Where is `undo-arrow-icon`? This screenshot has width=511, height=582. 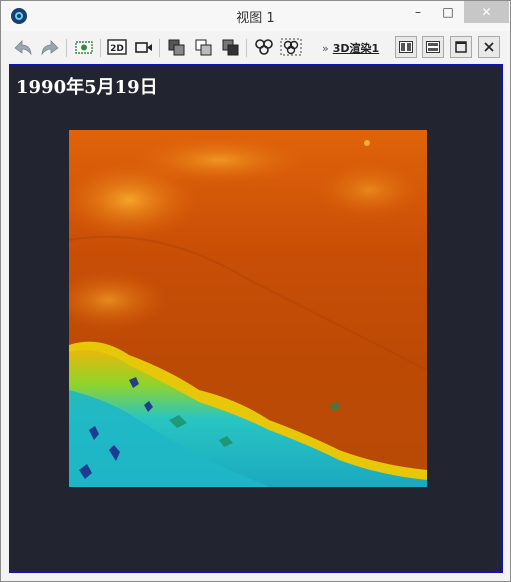
undo-arrow-icon is located at coordinates (23, 48).